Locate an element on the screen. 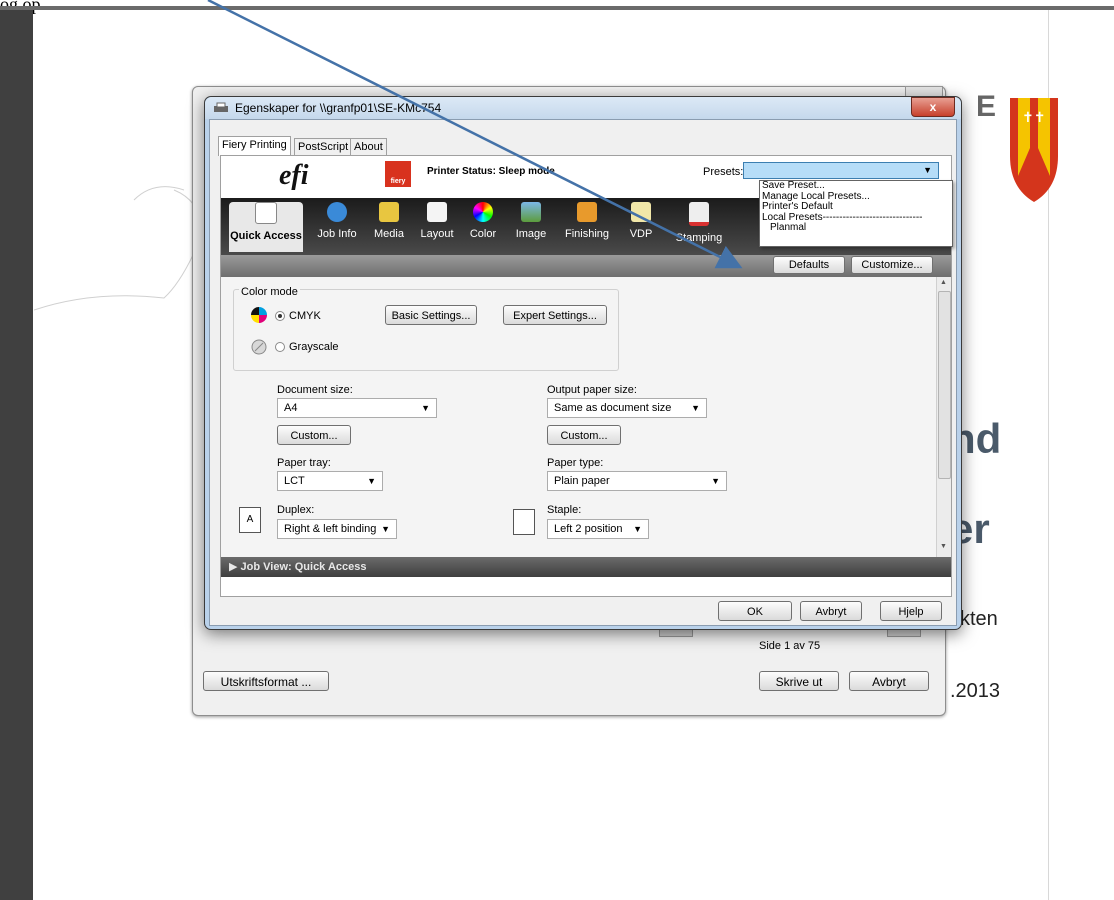 This screenshot has height=900, width=1114. output-paper-size-label: Output paper size: is located at coordinates (592, 390).